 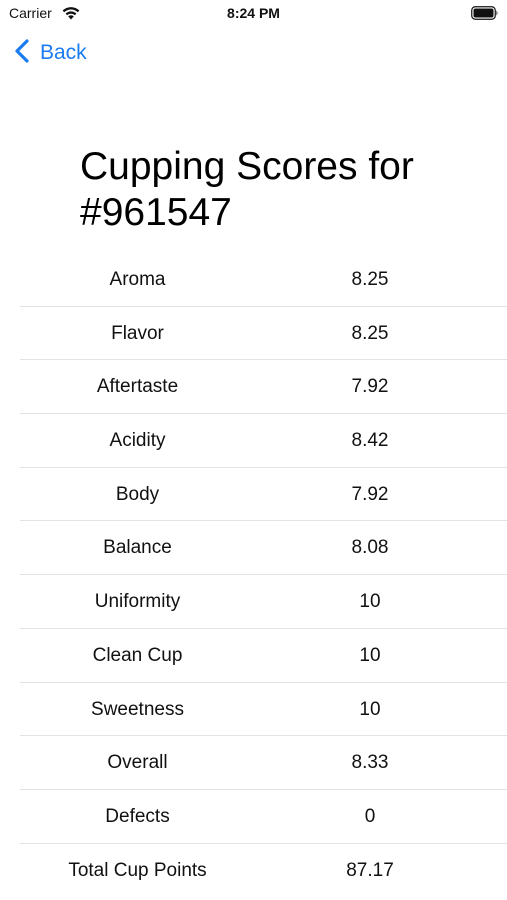 What do you see at coordinates (263, 334) in the screenshot?
I see `score-row-flavor: Flavor 8.25` at bounding box center [263, 334].